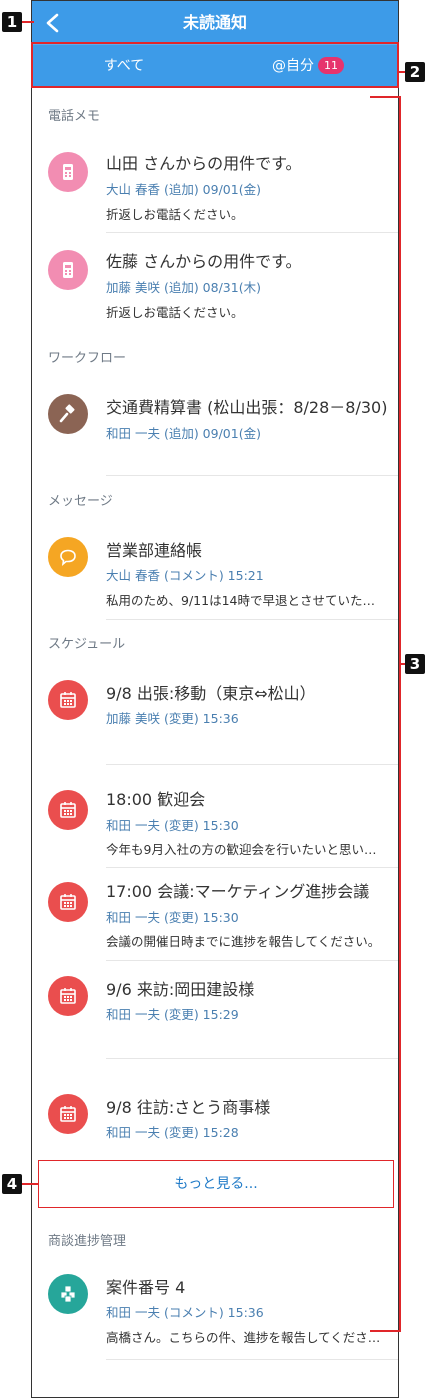  What do you see at coordinates (12, 1184) in the screenshot?
I see `callout-4: 4` at bounding box center [12, 1184].